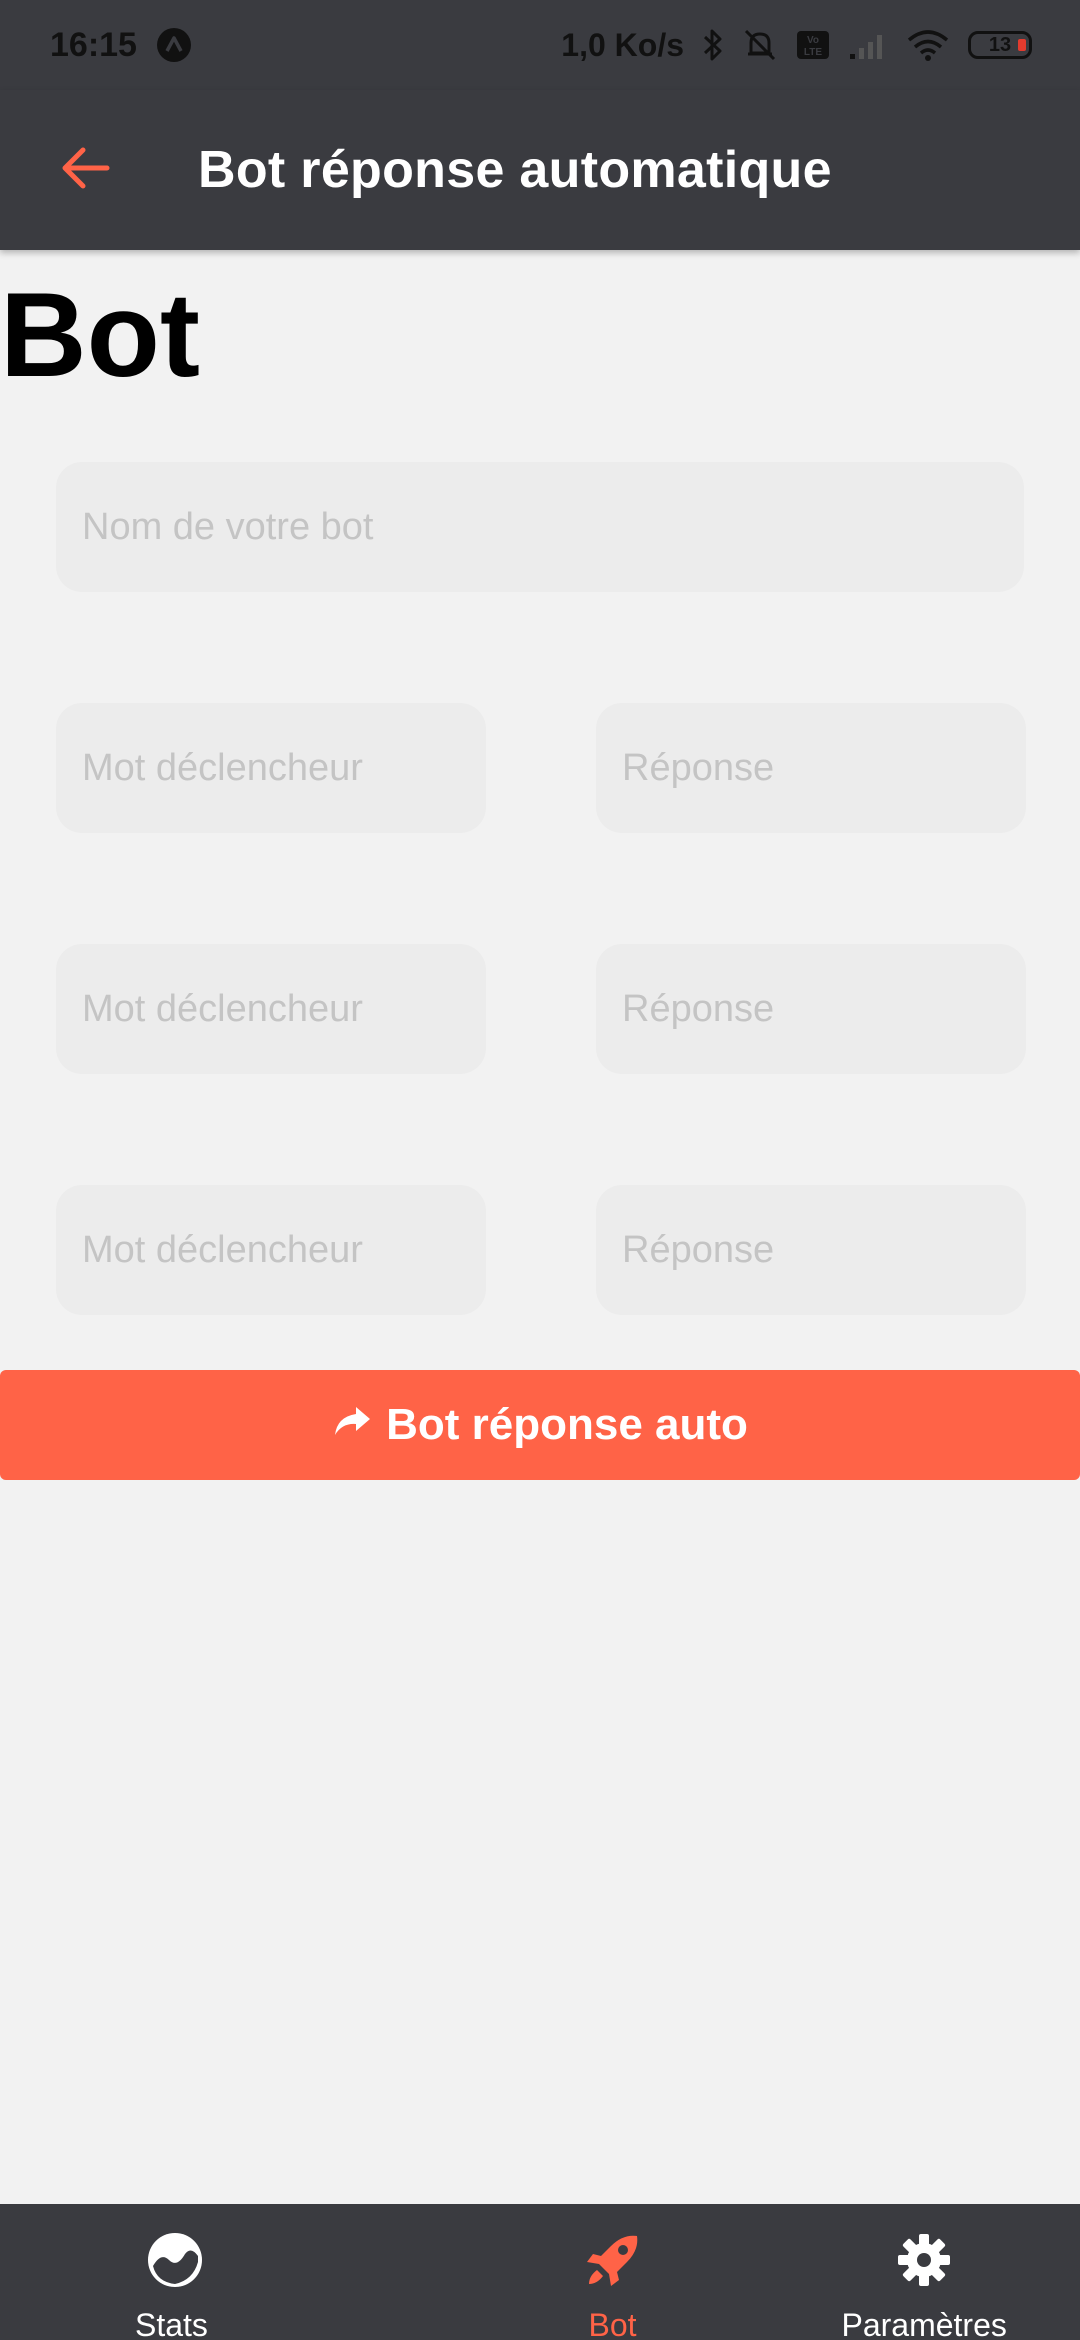  I want to click on bot-auto-reply-button: Bot réponse auto, so click(540, 1425).